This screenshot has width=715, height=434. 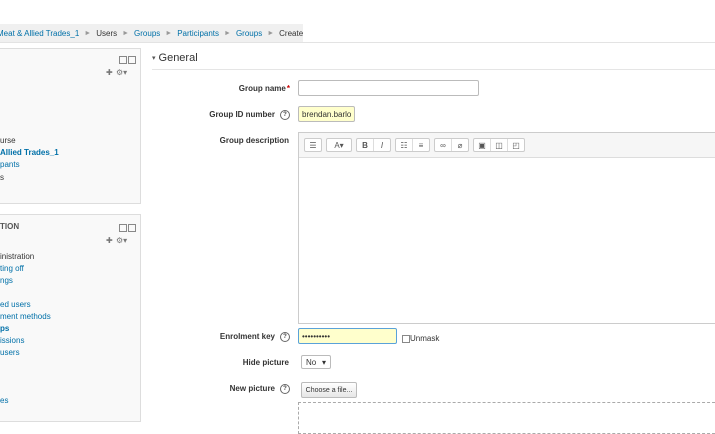 I want to click on breadcrumb-groups-2: Groups, so click(x=249, y=33).